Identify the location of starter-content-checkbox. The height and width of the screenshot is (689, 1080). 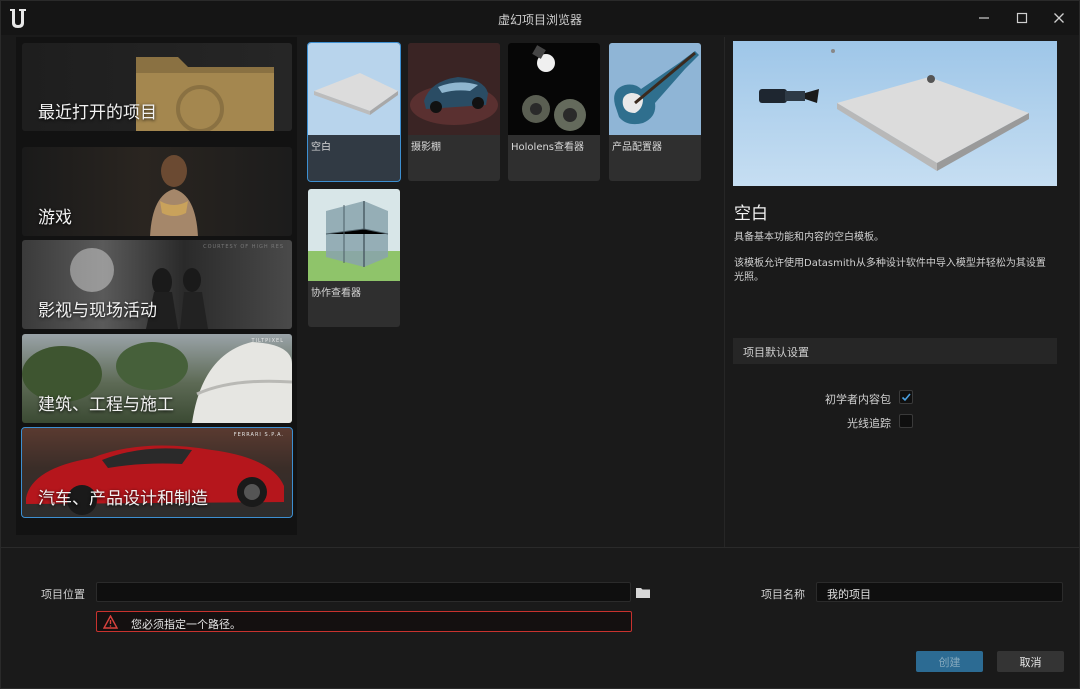
(906, 397).